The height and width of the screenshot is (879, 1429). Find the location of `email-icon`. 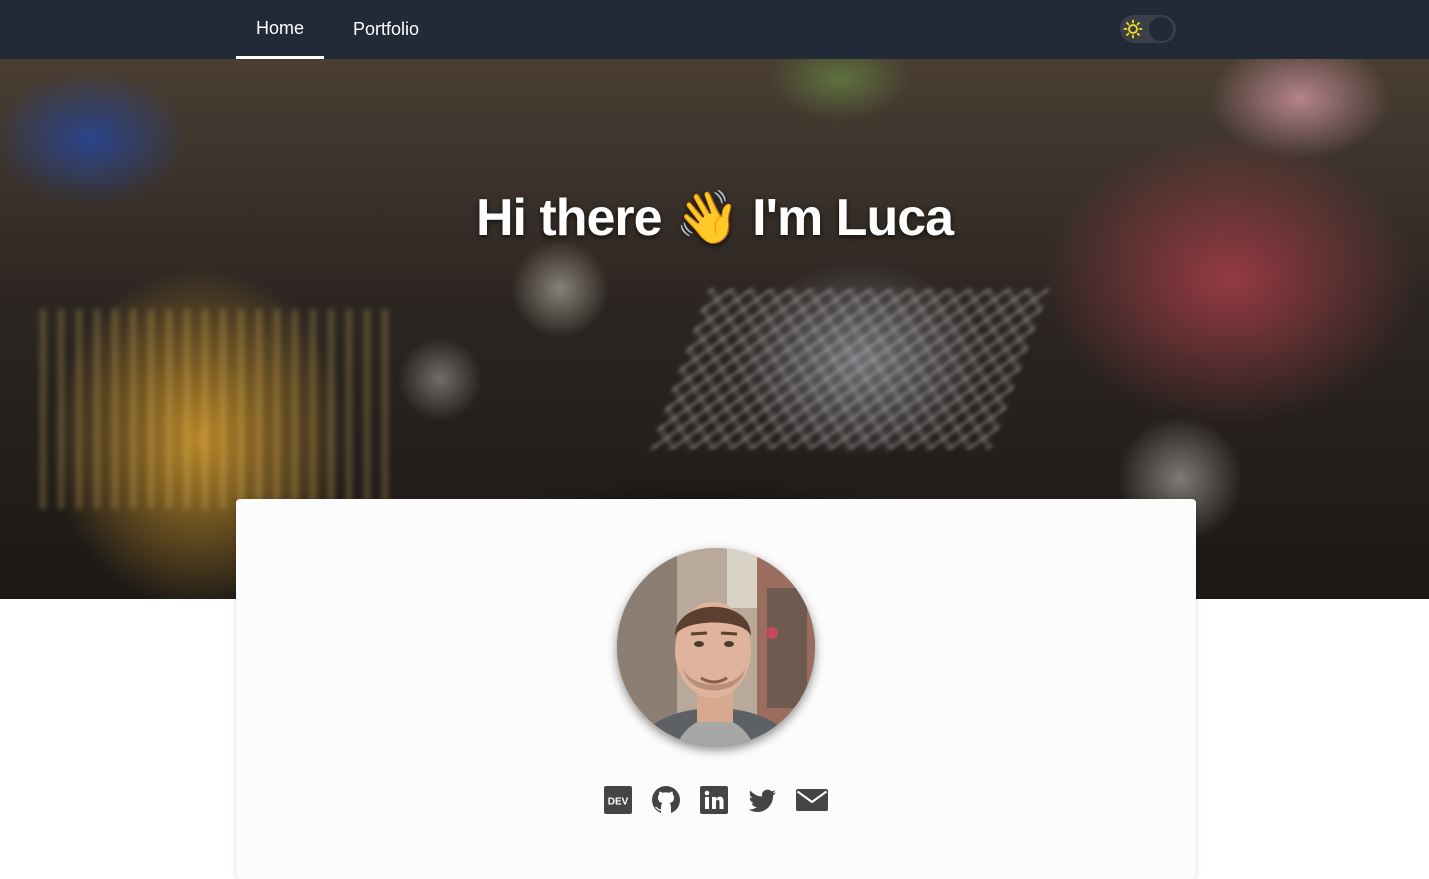

email-icon is located at coordinates (812, 800).